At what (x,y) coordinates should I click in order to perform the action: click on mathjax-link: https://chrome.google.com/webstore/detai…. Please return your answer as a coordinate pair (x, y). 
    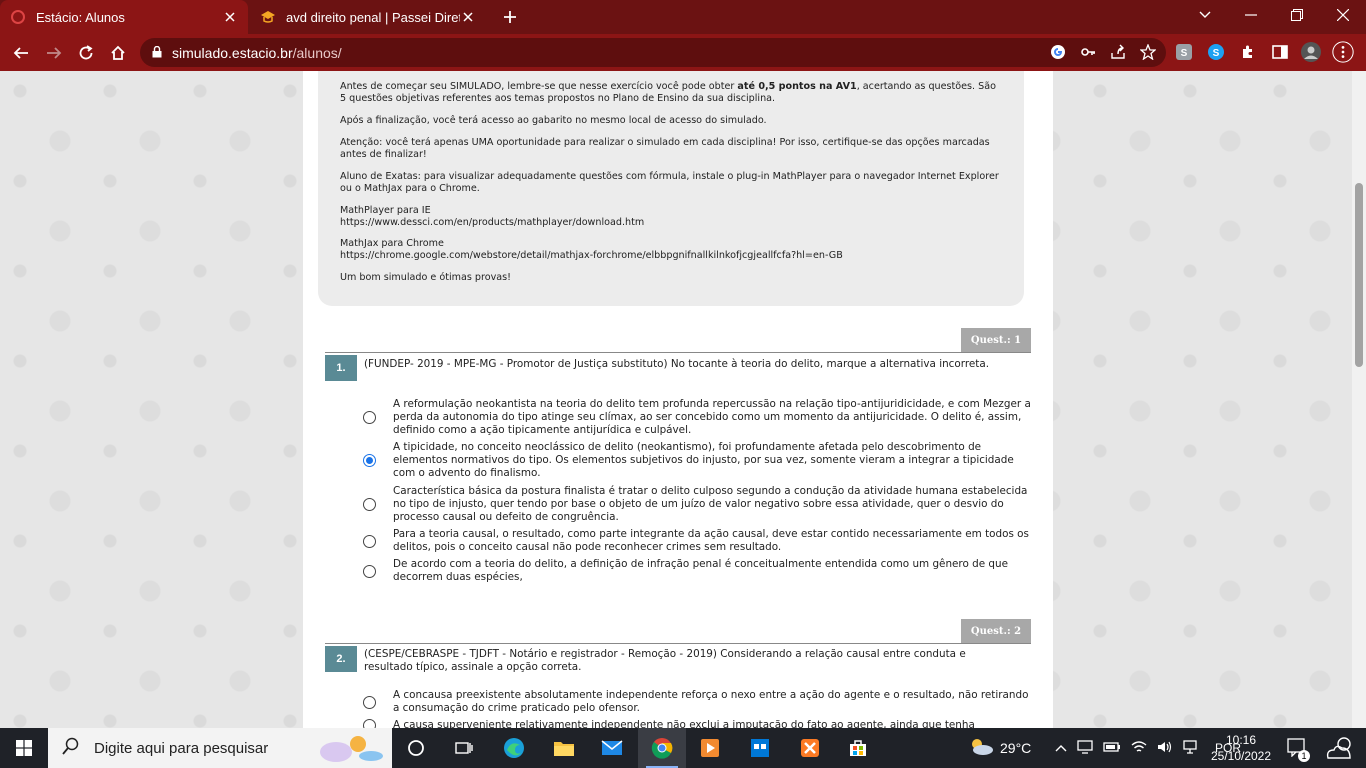
    Looking at the image, I should click on (591, 255).